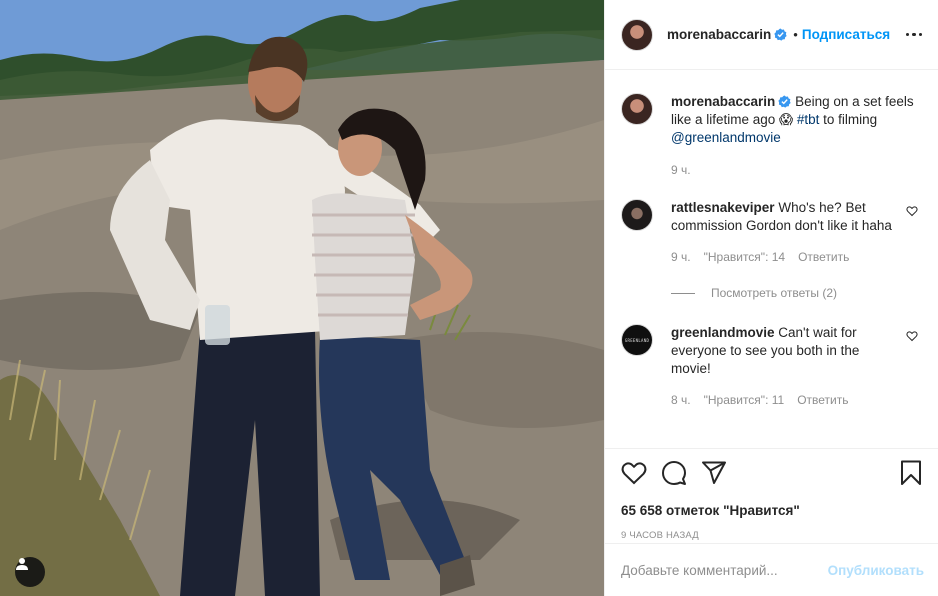  What do you see at coordinates (683, 293) in the screenshot?
I see `replies-divider` at bounding box center [683, 293].